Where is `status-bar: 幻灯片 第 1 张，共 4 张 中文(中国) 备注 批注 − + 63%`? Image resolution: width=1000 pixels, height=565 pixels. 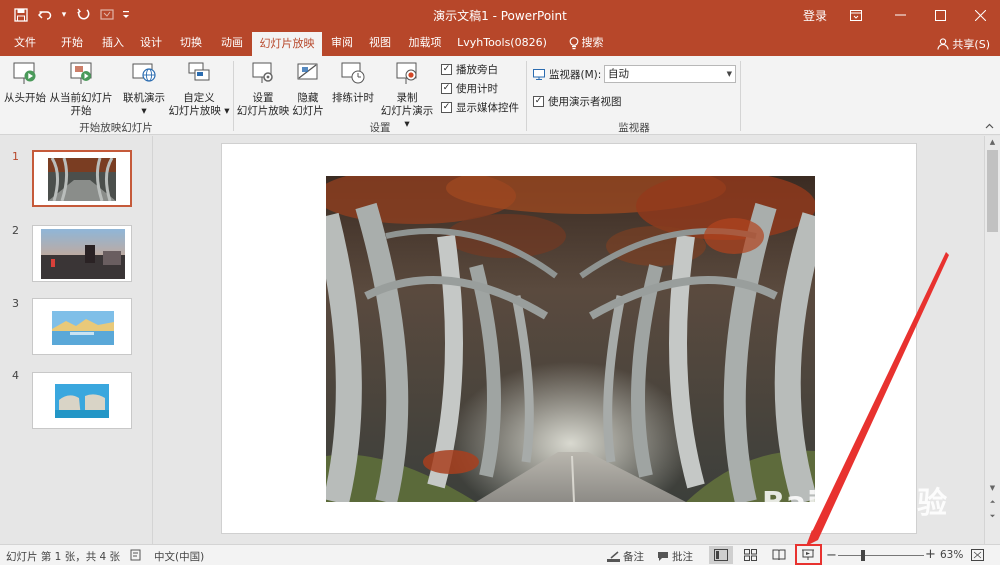 status-bar: 幻灯片 第 1 张，共 4 张 中文(中国) 备注 批注 − + 63% is located at coordinates (500, 554).